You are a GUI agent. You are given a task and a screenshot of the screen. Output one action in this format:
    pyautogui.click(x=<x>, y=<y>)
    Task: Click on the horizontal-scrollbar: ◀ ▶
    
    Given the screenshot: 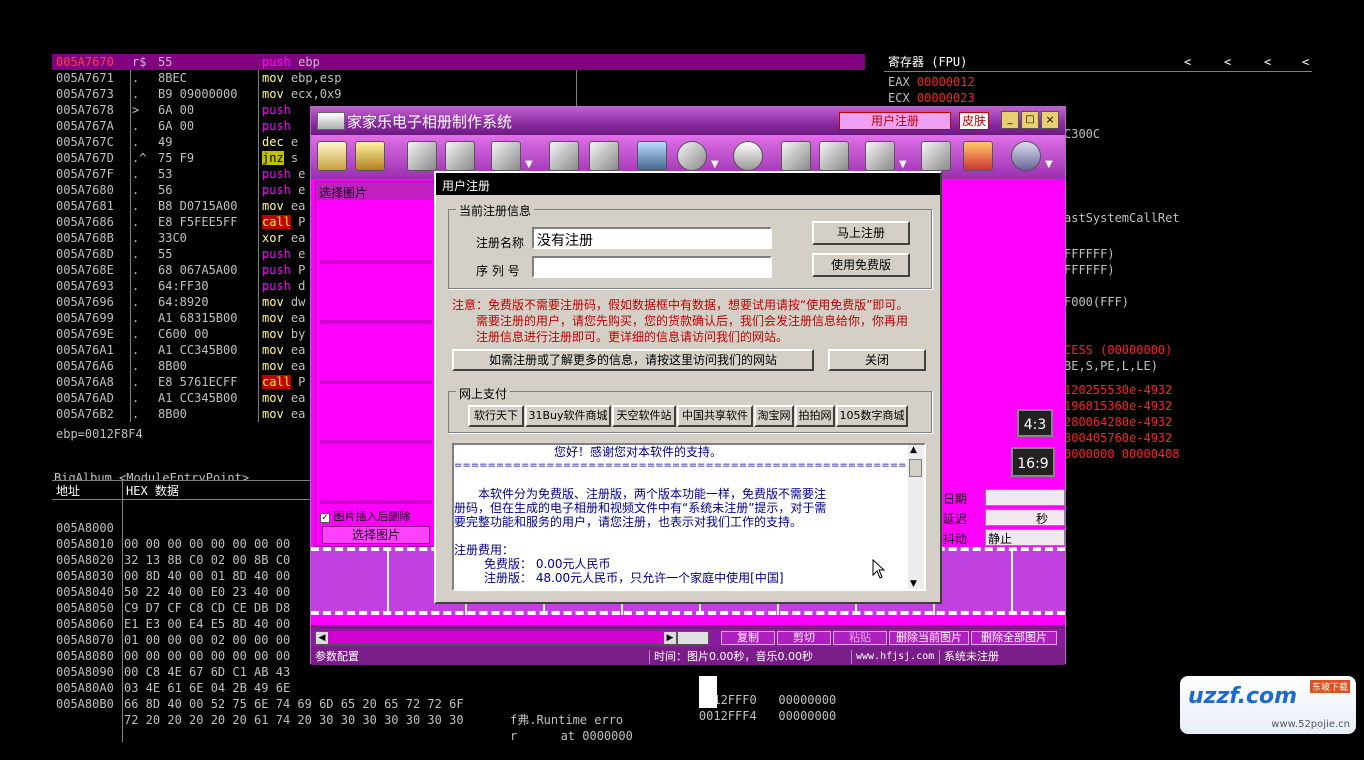 What is the action you would take?
    pyautogui.click(x=496, y=638)
    